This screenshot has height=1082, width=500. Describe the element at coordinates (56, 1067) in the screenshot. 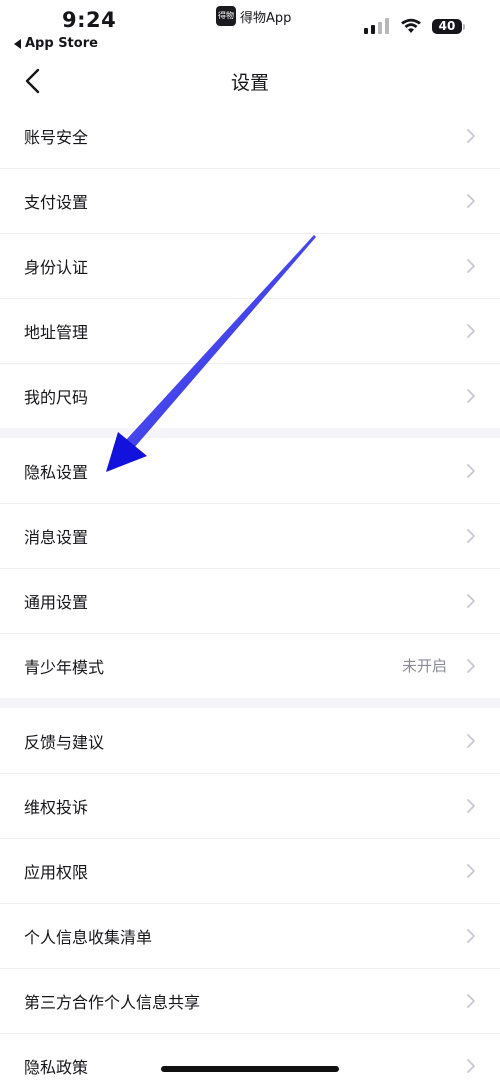

I see `settings-item-label: 隐私政策` at that location.